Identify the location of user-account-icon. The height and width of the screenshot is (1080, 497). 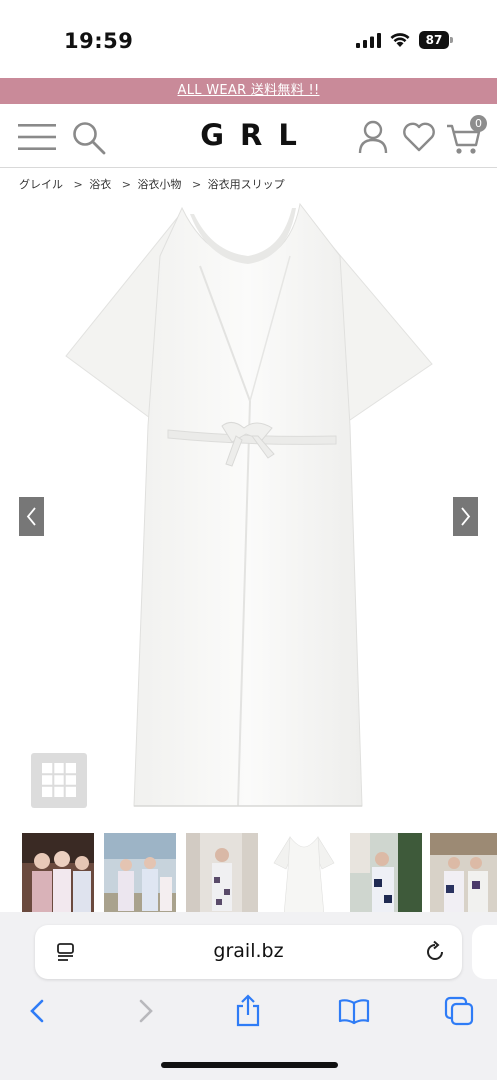
(373, 137).